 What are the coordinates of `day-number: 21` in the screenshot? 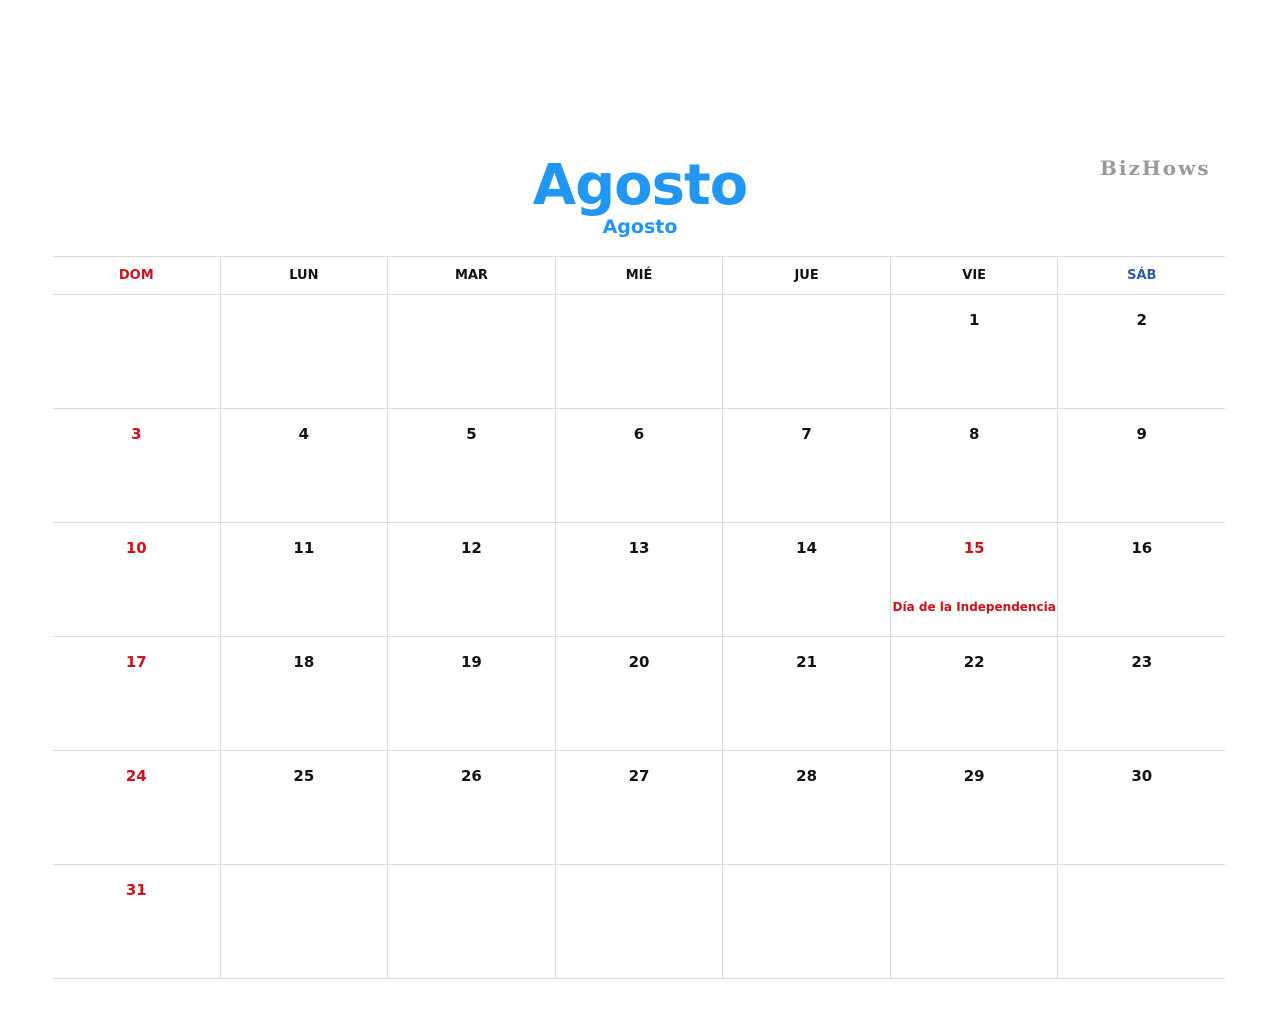 It's located at (807, 662).